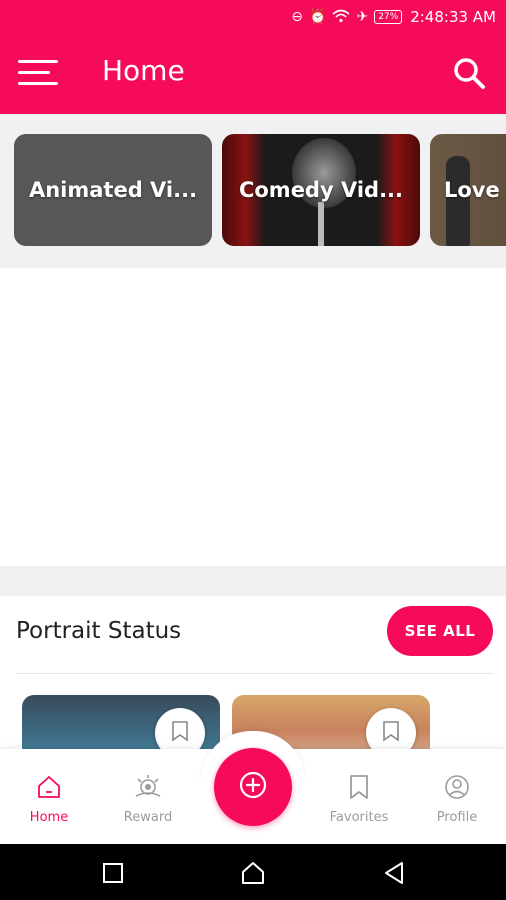 Image resolution: width=506 pixels, height=900 pixels. I want to click on search-icon, so click(470, 74).